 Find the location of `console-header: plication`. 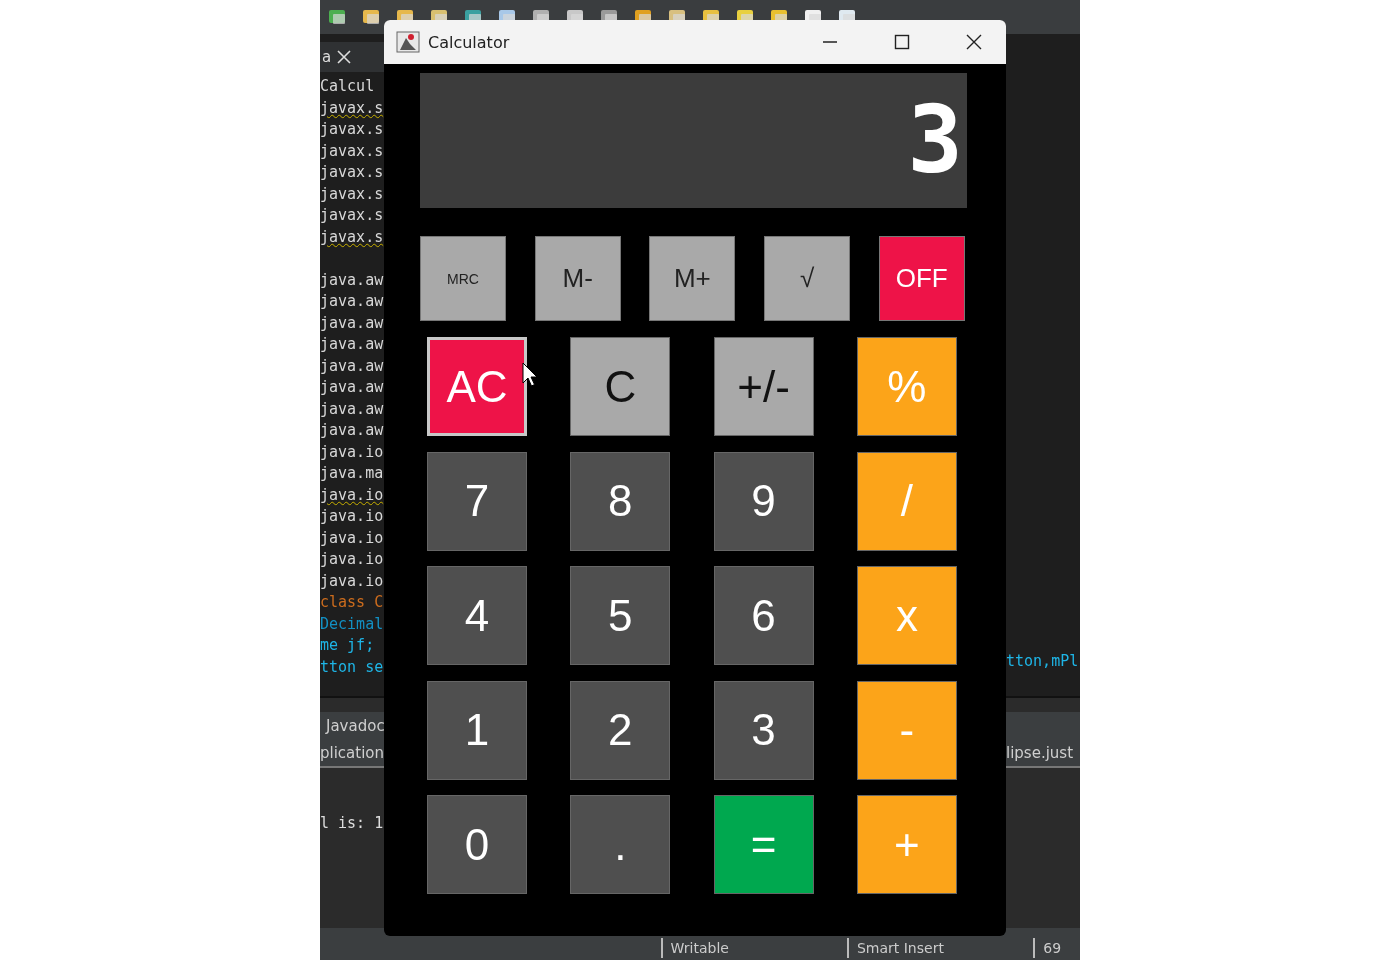

console-header: plication is located at coordinates (352, 754).